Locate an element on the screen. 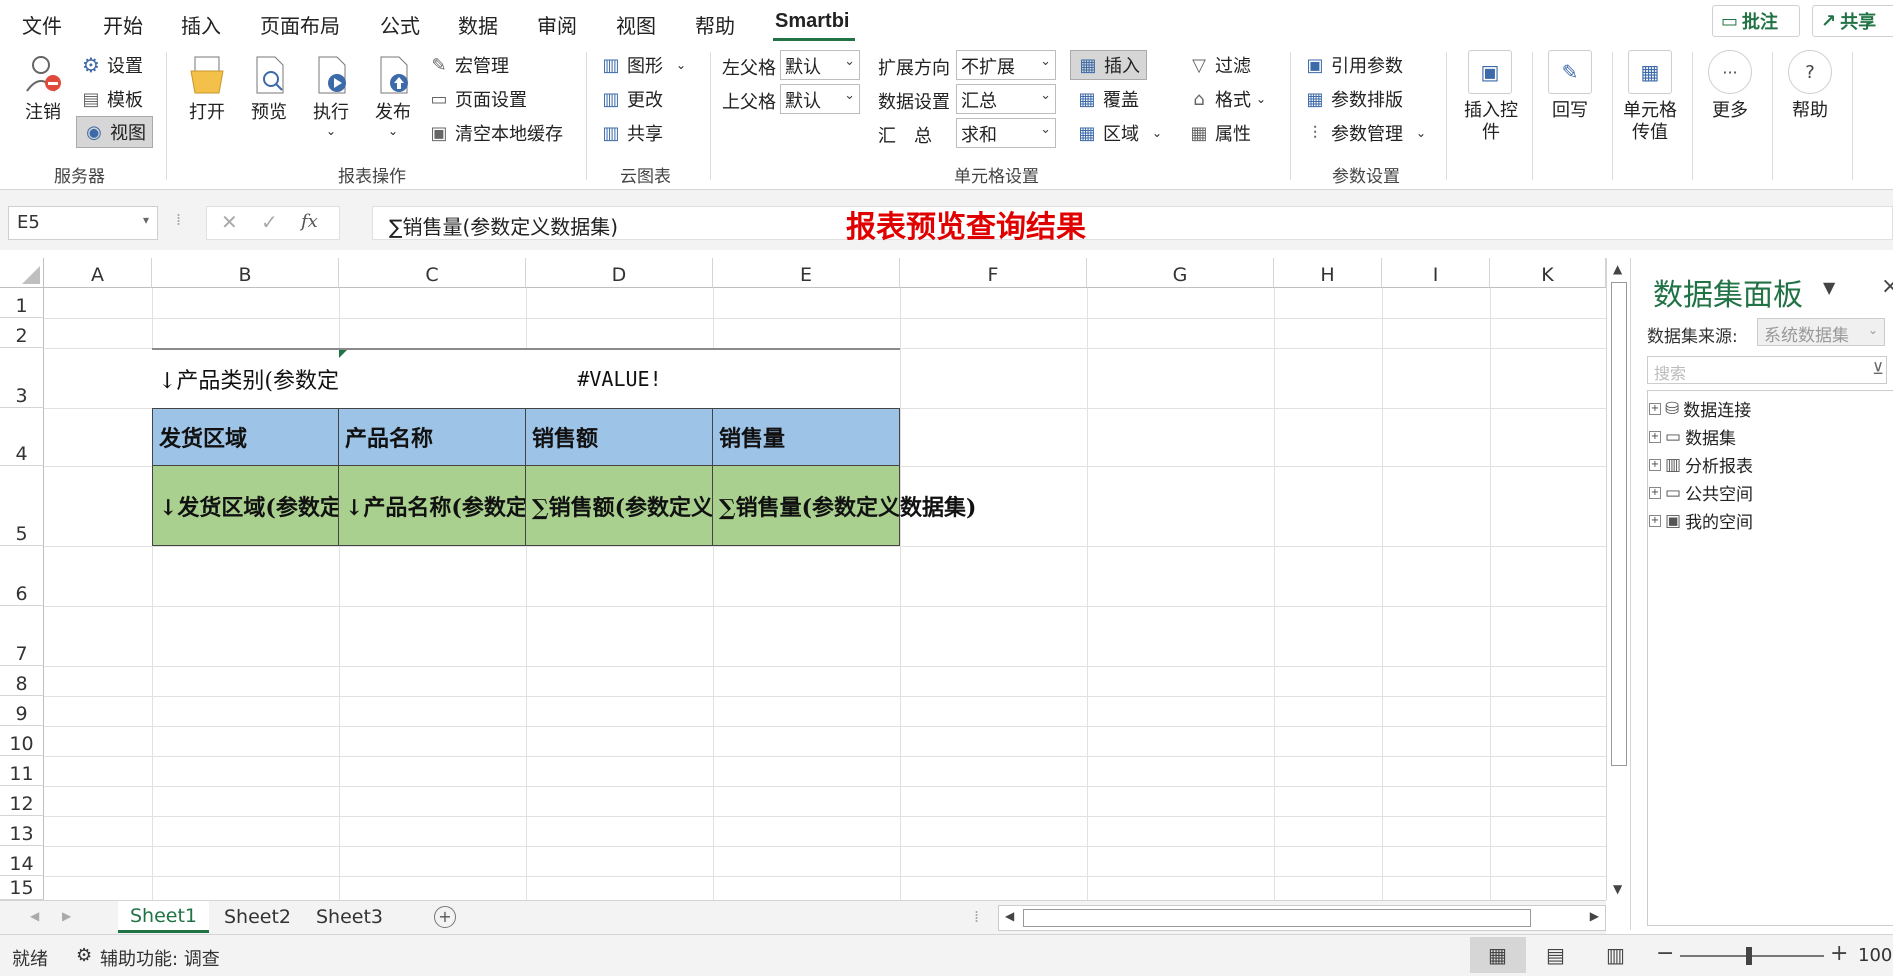  zoom-level: 100 is located at coordinates (1875, 955).